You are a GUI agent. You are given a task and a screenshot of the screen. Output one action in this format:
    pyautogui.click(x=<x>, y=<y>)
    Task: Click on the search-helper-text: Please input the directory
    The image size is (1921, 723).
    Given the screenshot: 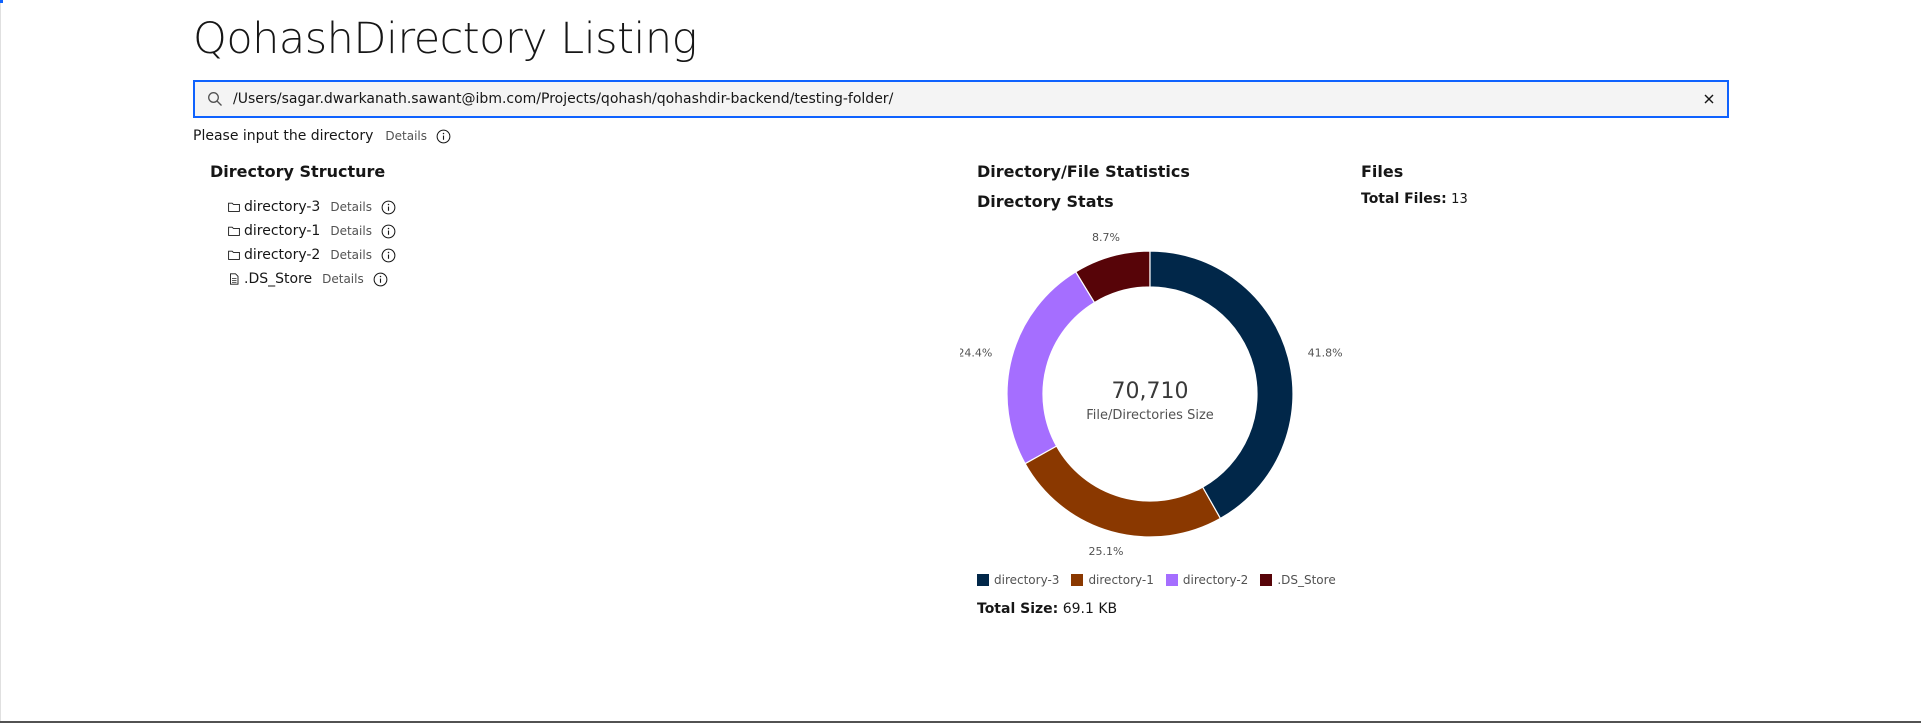 What is the action you would take?
    pyautogui.click(x=283, y=136)
    